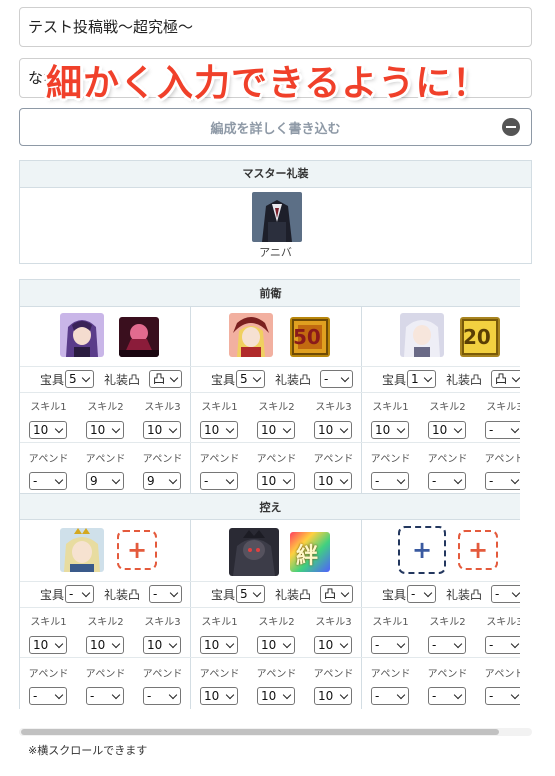 The width and height of the screenshot is (555, 776). Describe the element at coordinates (275, 127) in the screenshot. I see `detail-toggle-button: 編成を詳しく書き込む` at that location.